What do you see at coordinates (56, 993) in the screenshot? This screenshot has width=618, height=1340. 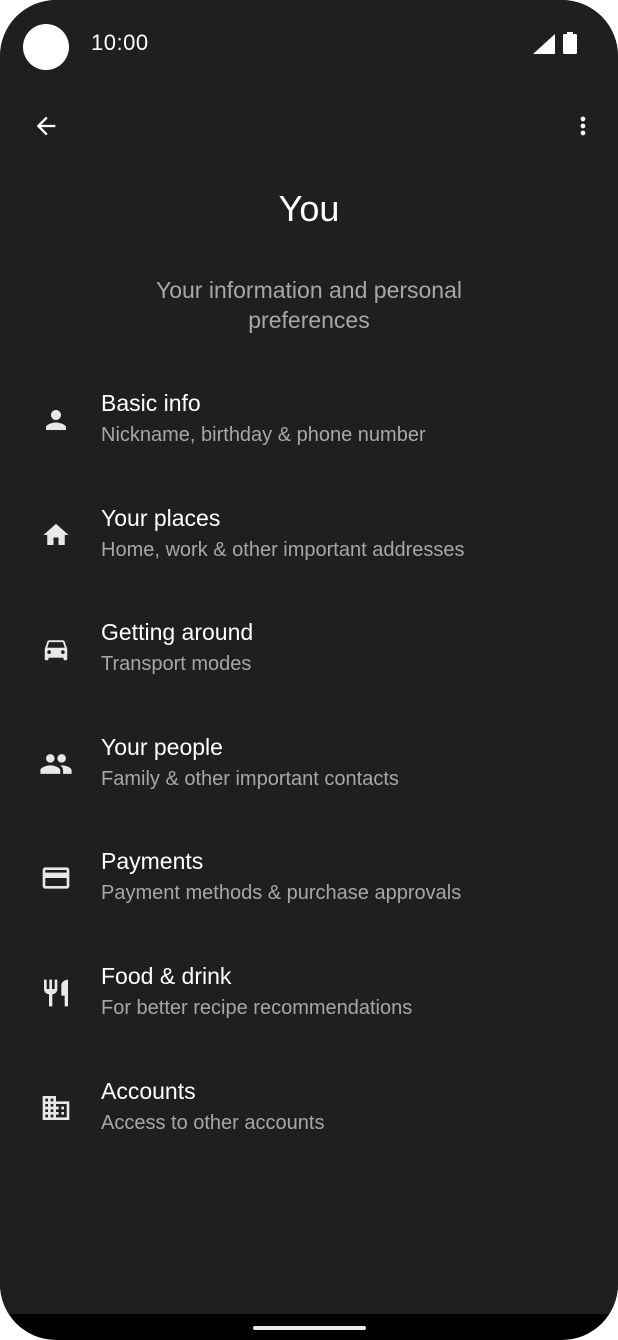 I see `restaurant-icon` at bounding box center [56, 993].